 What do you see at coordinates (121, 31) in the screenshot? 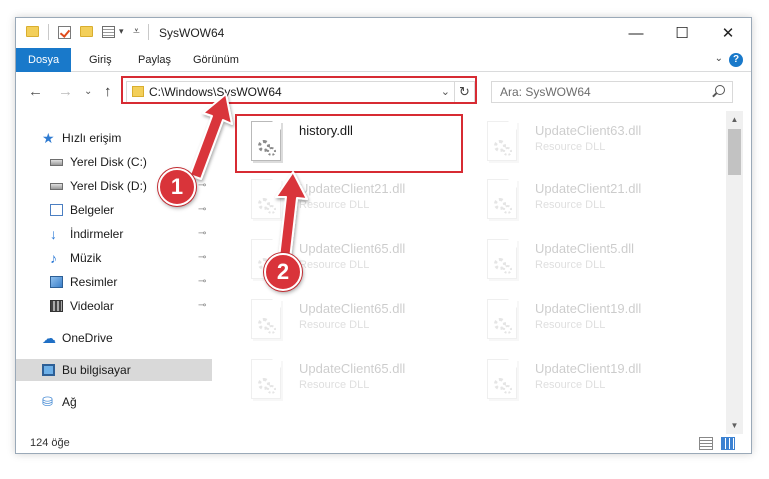
I see `customize-toolbar-dropdown-icon: ▾` at bounding box center [121, 31].